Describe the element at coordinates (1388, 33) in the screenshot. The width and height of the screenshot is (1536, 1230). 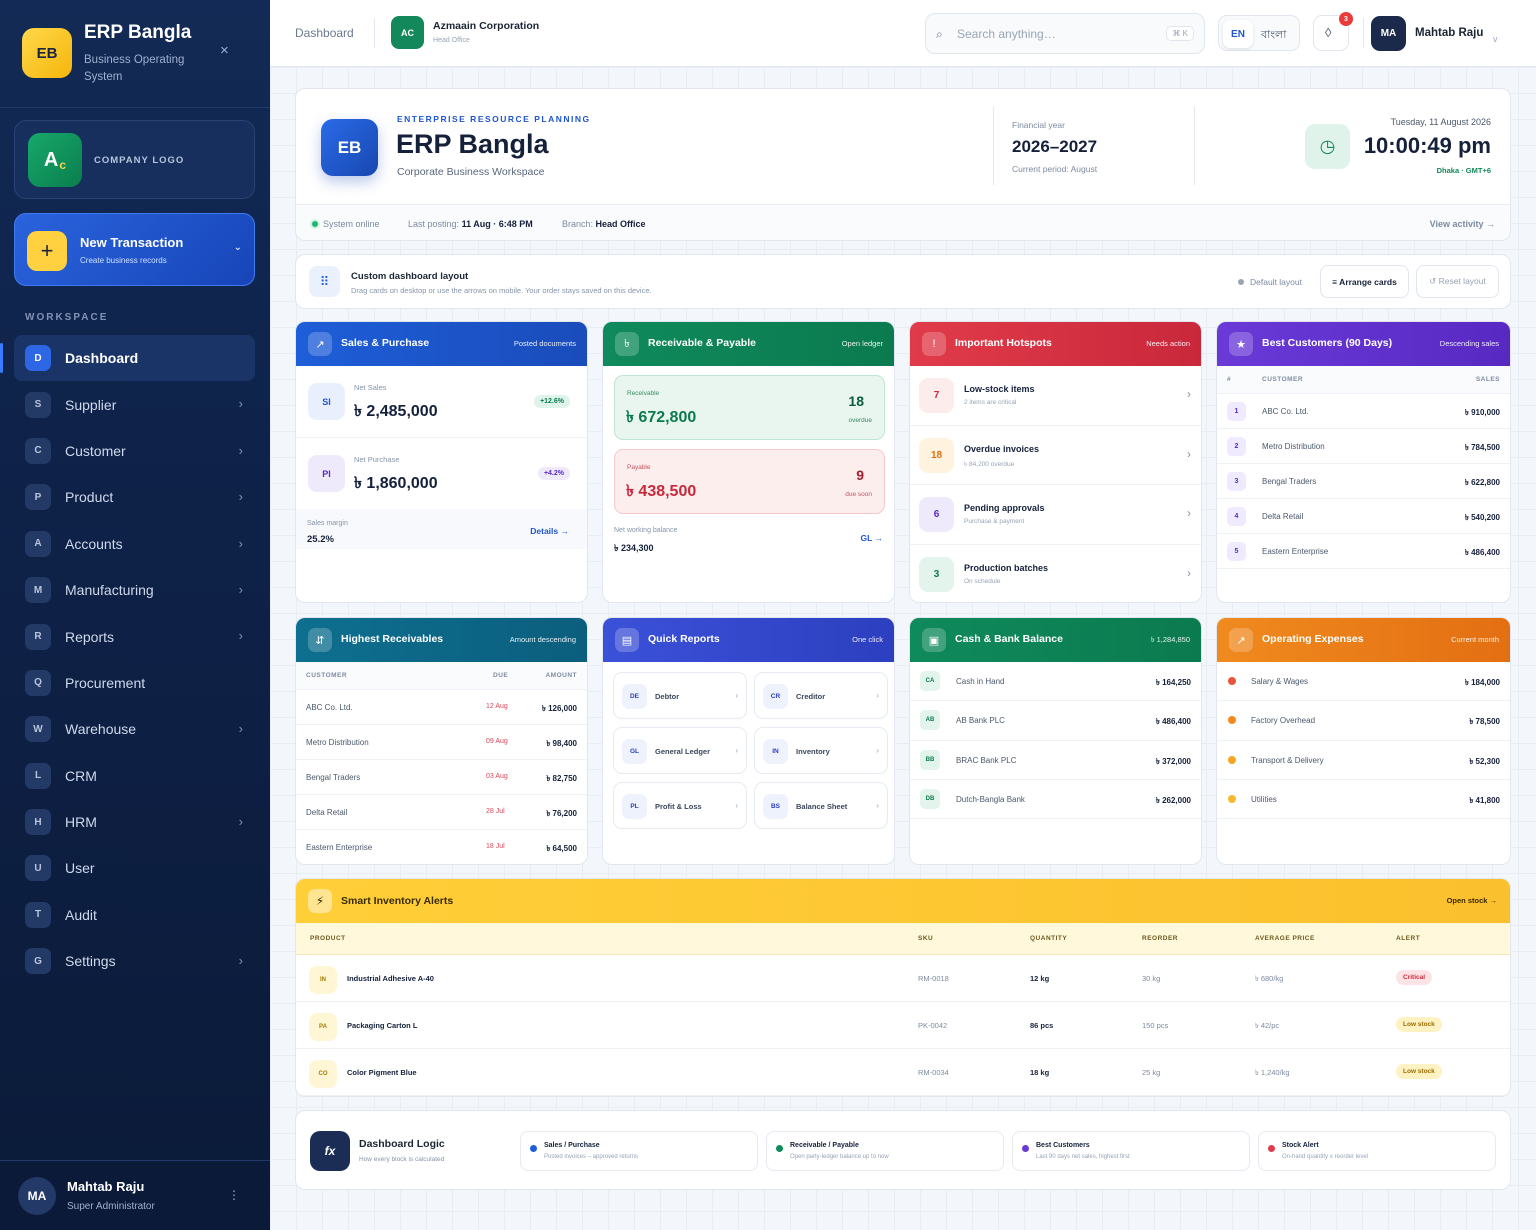
I see `avatar: MA` at that location.